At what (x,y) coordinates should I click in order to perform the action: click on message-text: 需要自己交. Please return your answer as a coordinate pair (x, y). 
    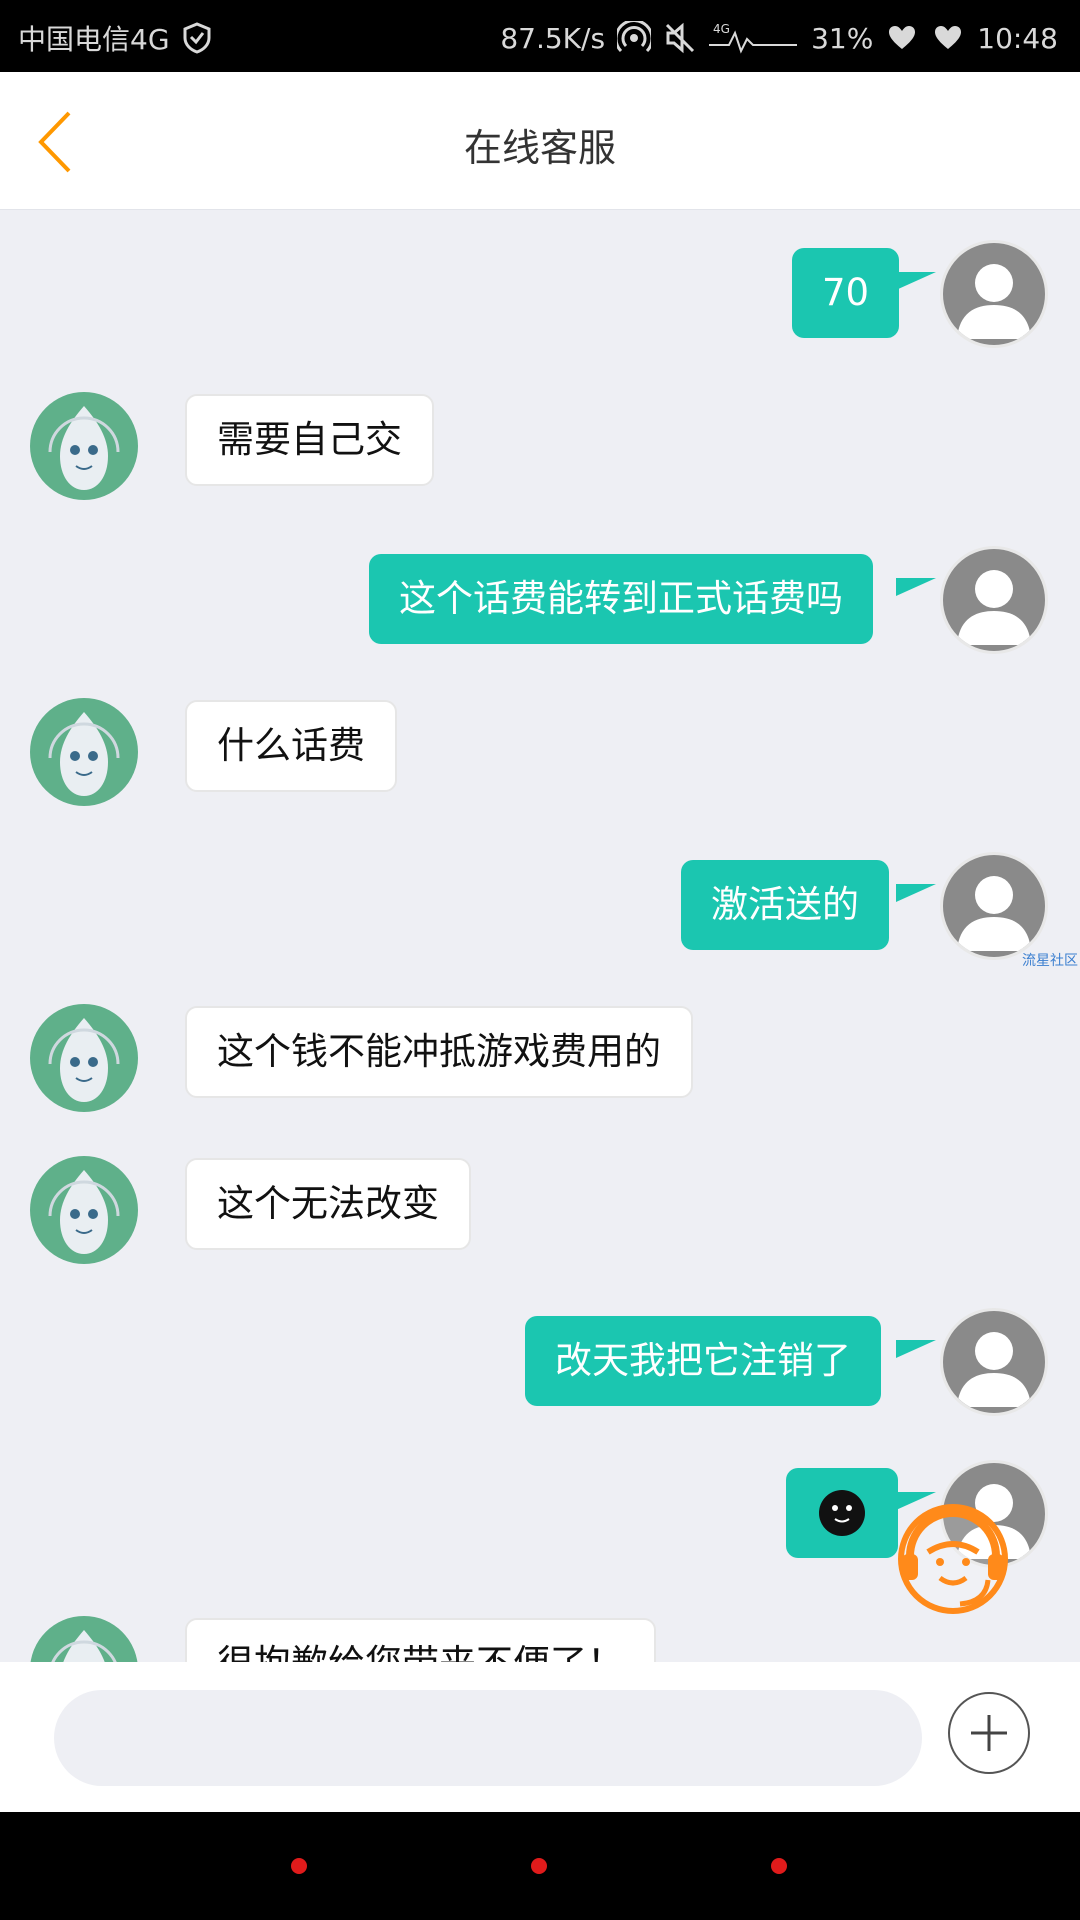
    Looking at the image, I should click on (309, 439).